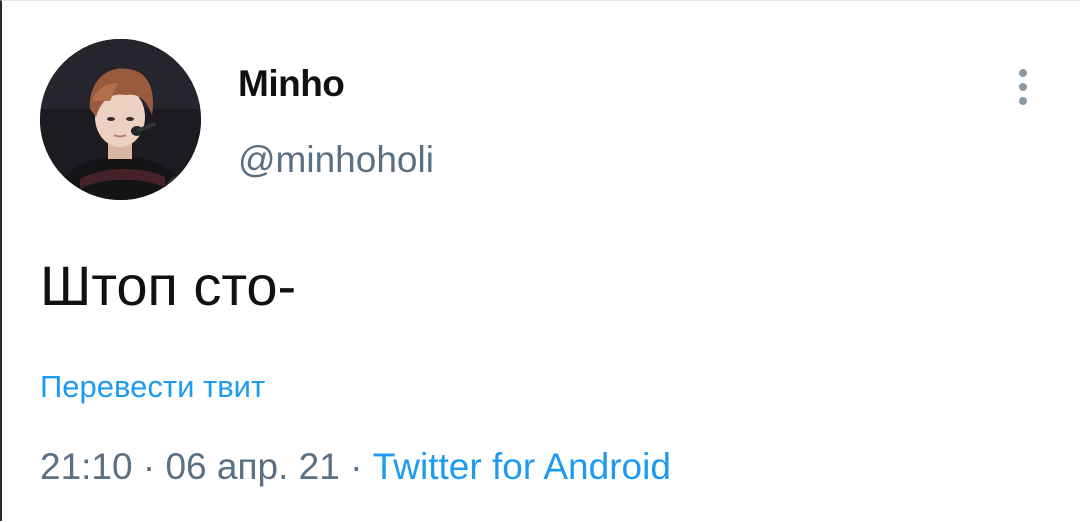  I want to click on avatar-image, so click(120, 119).